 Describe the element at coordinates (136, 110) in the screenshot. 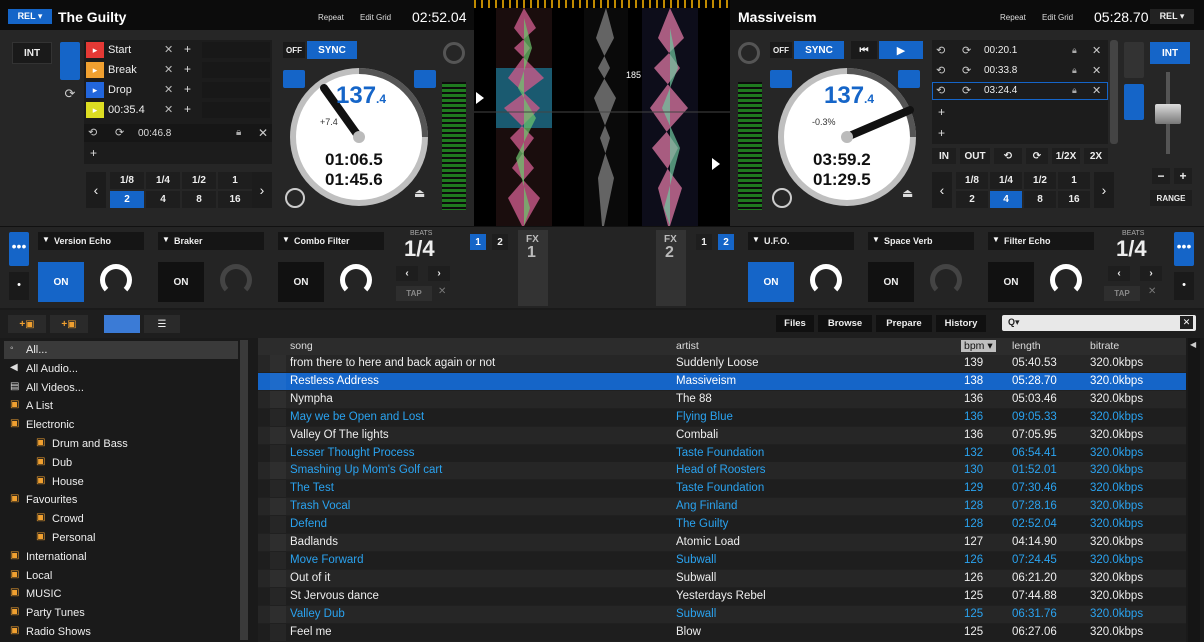

I see `left-cue-label: 00:35.4` at that location.